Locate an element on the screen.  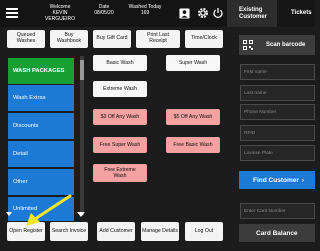
open-register-button: Open Register is located at coordinates (26, 231).